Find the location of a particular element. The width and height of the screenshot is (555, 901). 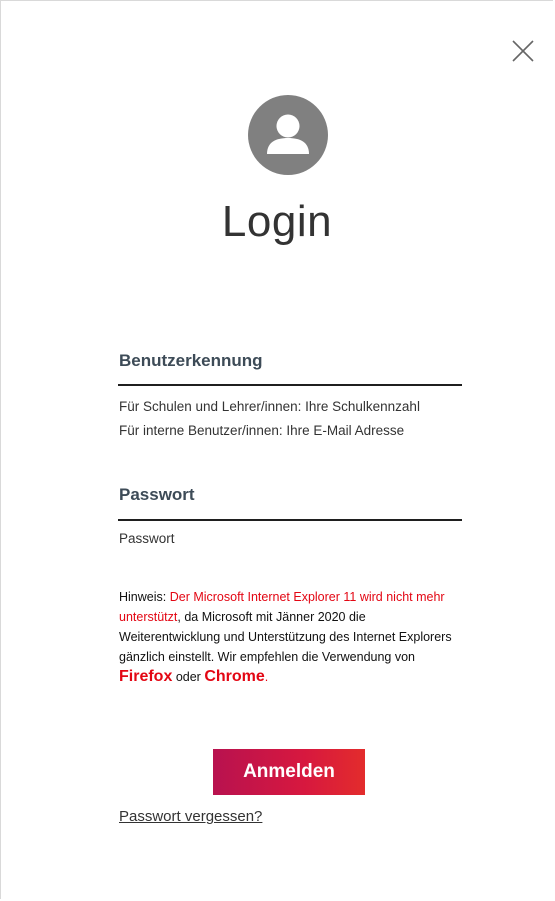

chrome-link: Chrome is located at coordinates (234, 676).